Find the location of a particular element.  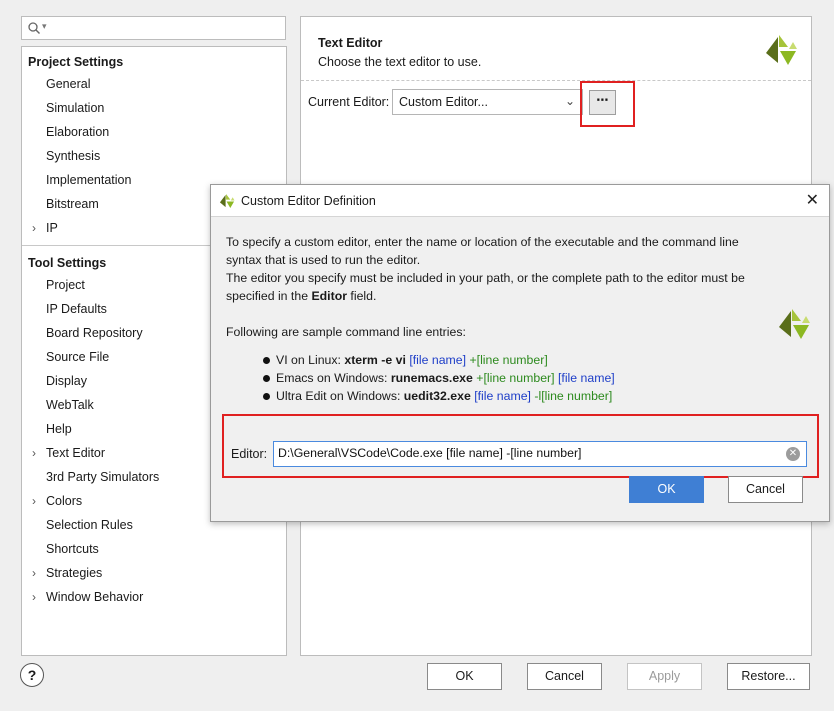

tree-item-3rd-party-simulators: 3rd Party Simulators is located at coordinates (102, 477).